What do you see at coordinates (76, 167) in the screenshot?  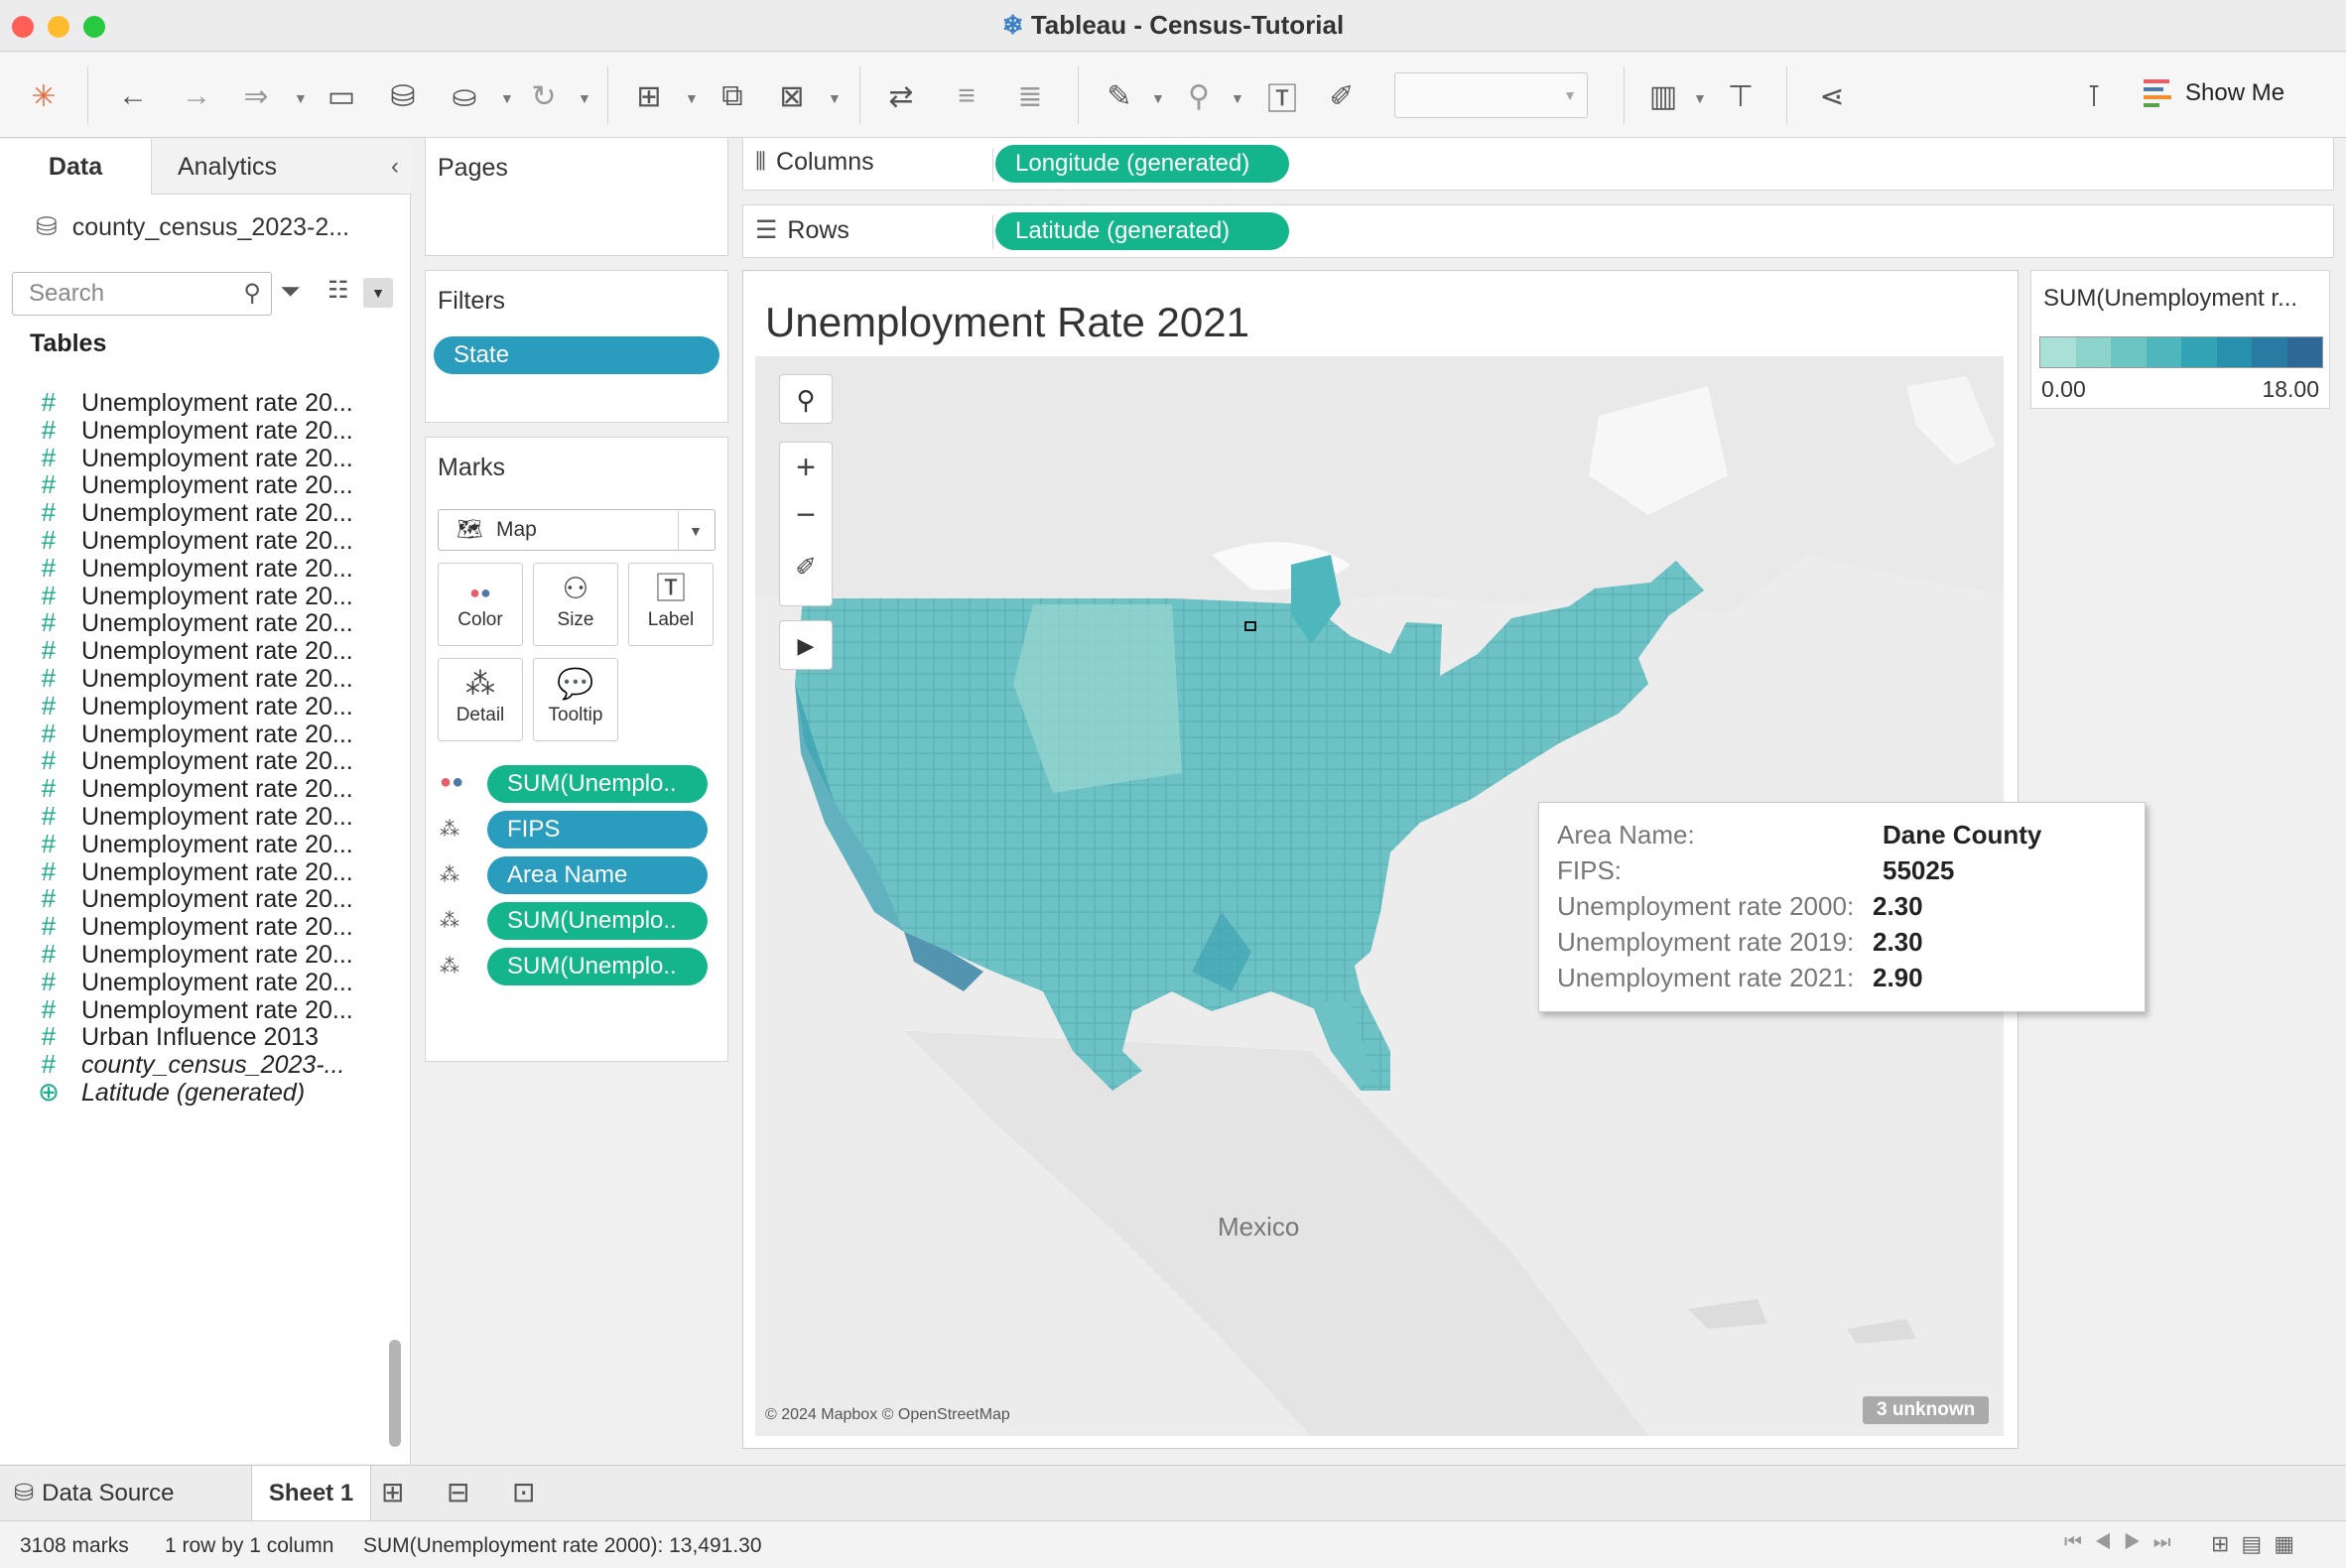 I see `tab-data: Data` at bounding box center [76, 167].